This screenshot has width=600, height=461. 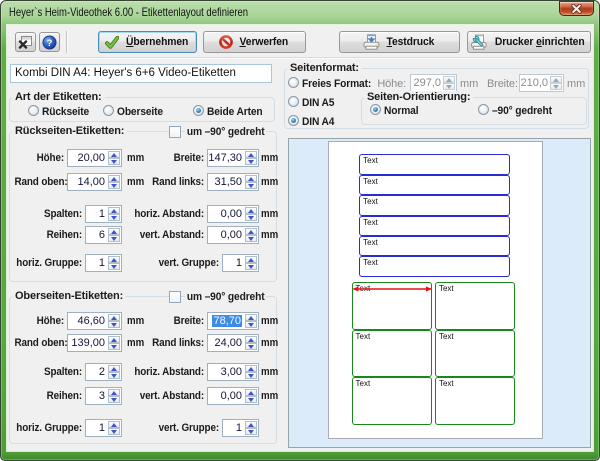 I want to click on top-vert-gruppe-field: vert. Gruppe: 1, so click(x=149, y=428).